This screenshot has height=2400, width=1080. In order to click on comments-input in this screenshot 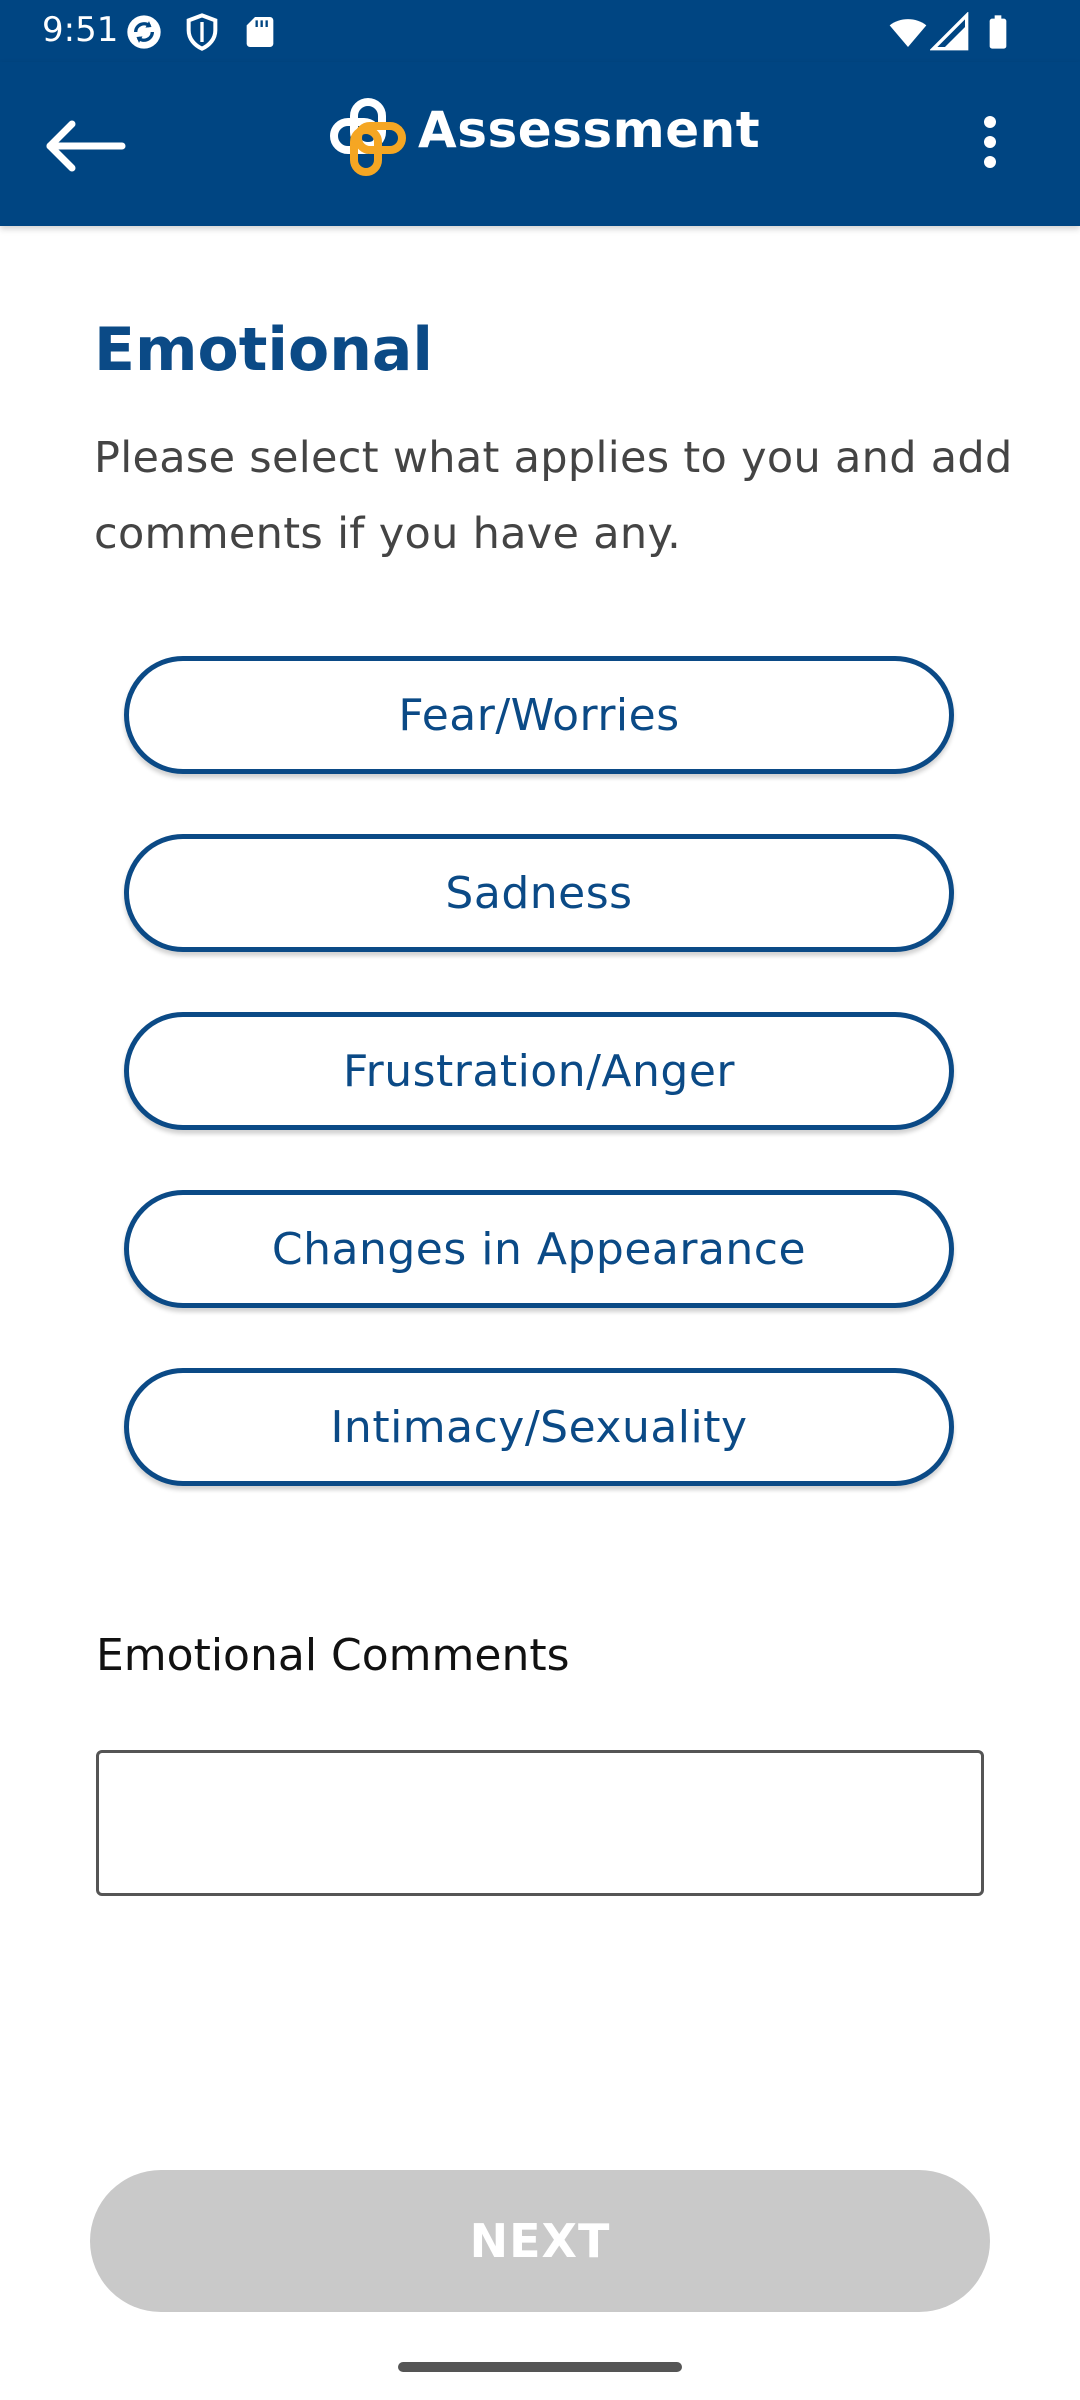, I will do `click(540, 1823)`.